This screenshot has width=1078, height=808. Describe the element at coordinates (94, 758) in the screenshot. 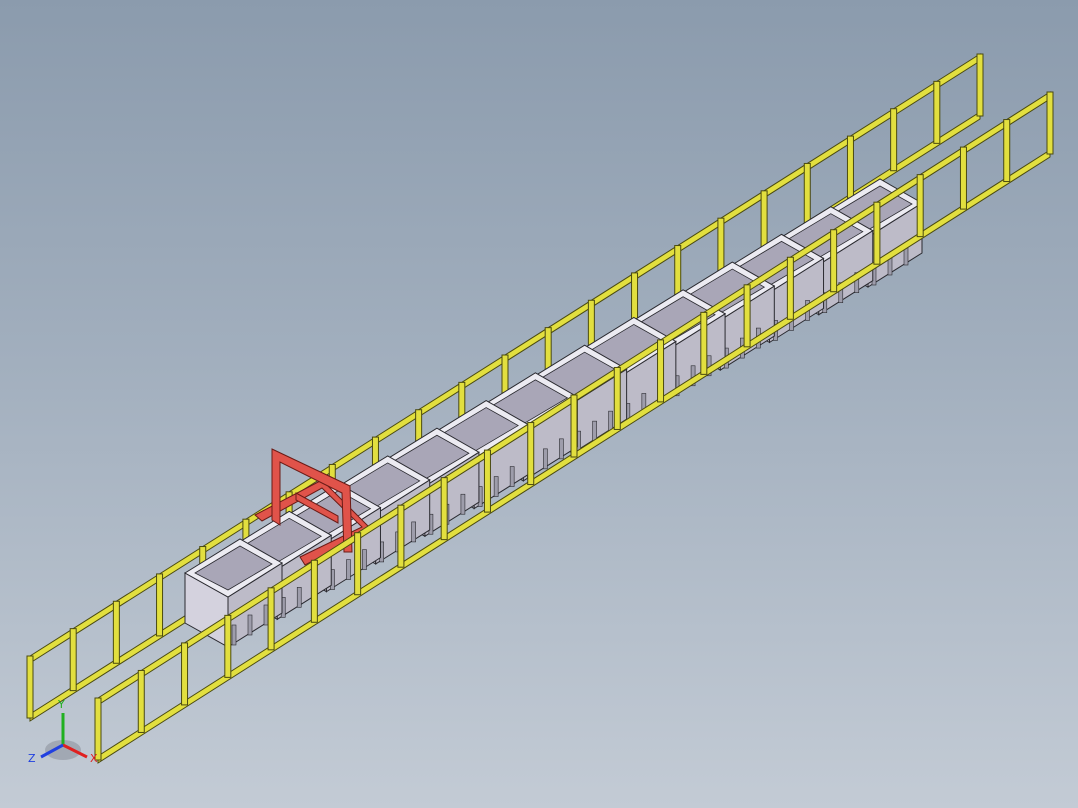

I see `x-axis-label: X` at that location.